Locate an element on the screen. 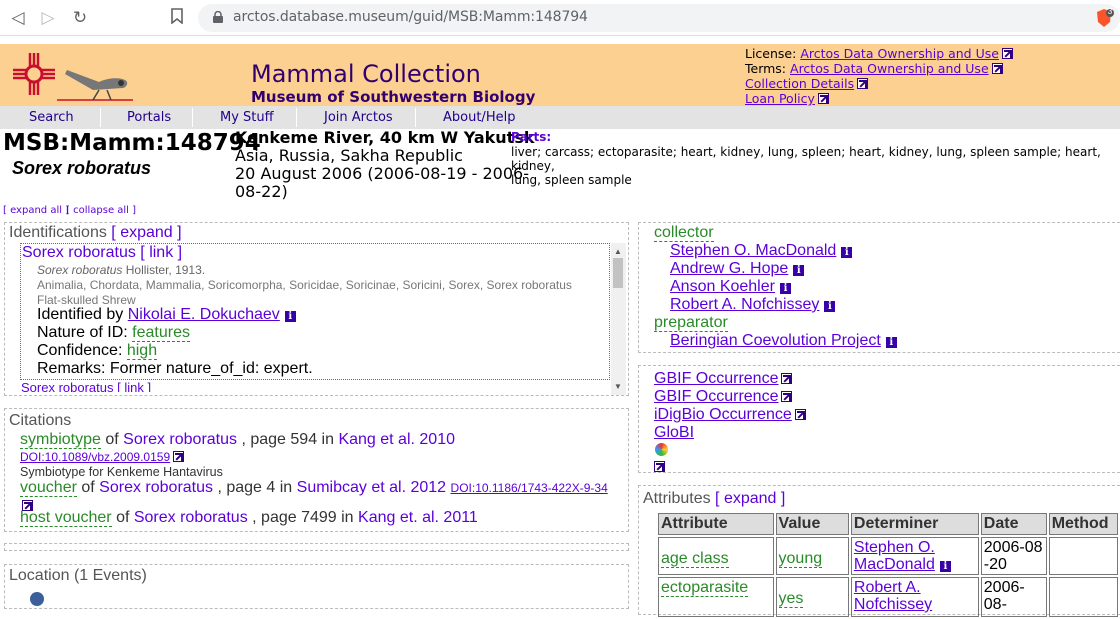  agent-link: Andrew G. Hope is located at coordinates (729, 268).